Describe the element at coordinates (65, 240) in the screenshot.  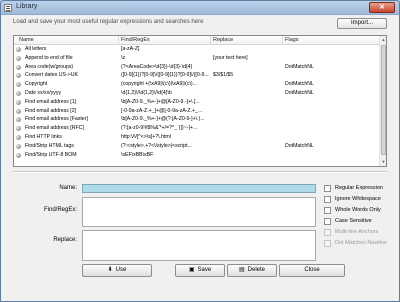
I see `replace-label: Replace:` at that location.